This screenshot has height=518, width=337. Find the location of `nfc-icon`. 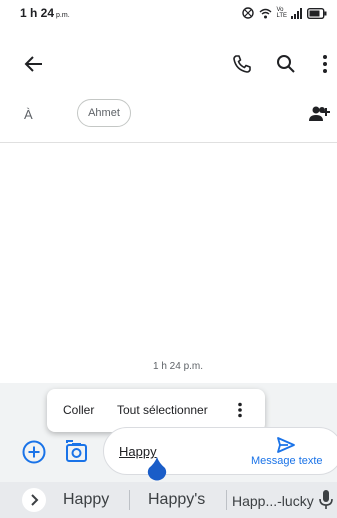

nfc-icon is located at coordinates (248, 13).